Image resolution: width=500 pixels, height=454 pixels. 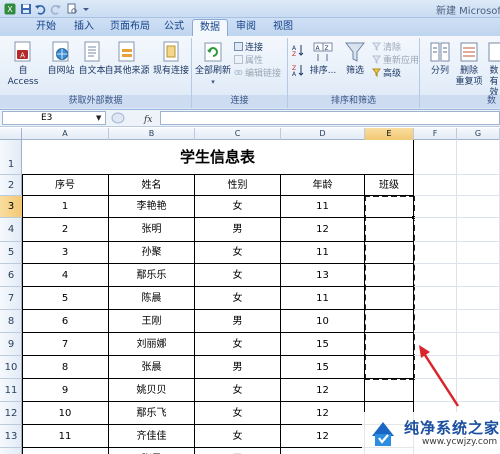 I want to click on cell-d4: 12, so click(x=323, y=230).